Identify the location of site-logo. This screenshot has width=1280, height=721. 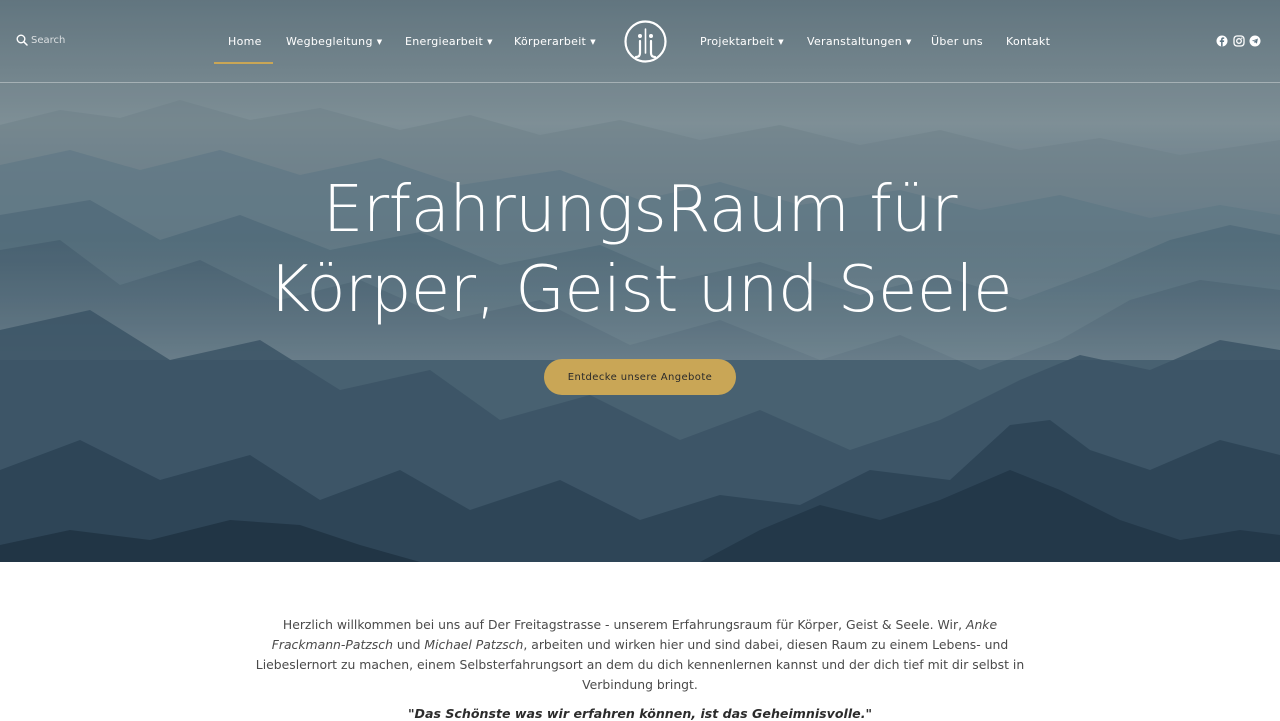
(645, 41).